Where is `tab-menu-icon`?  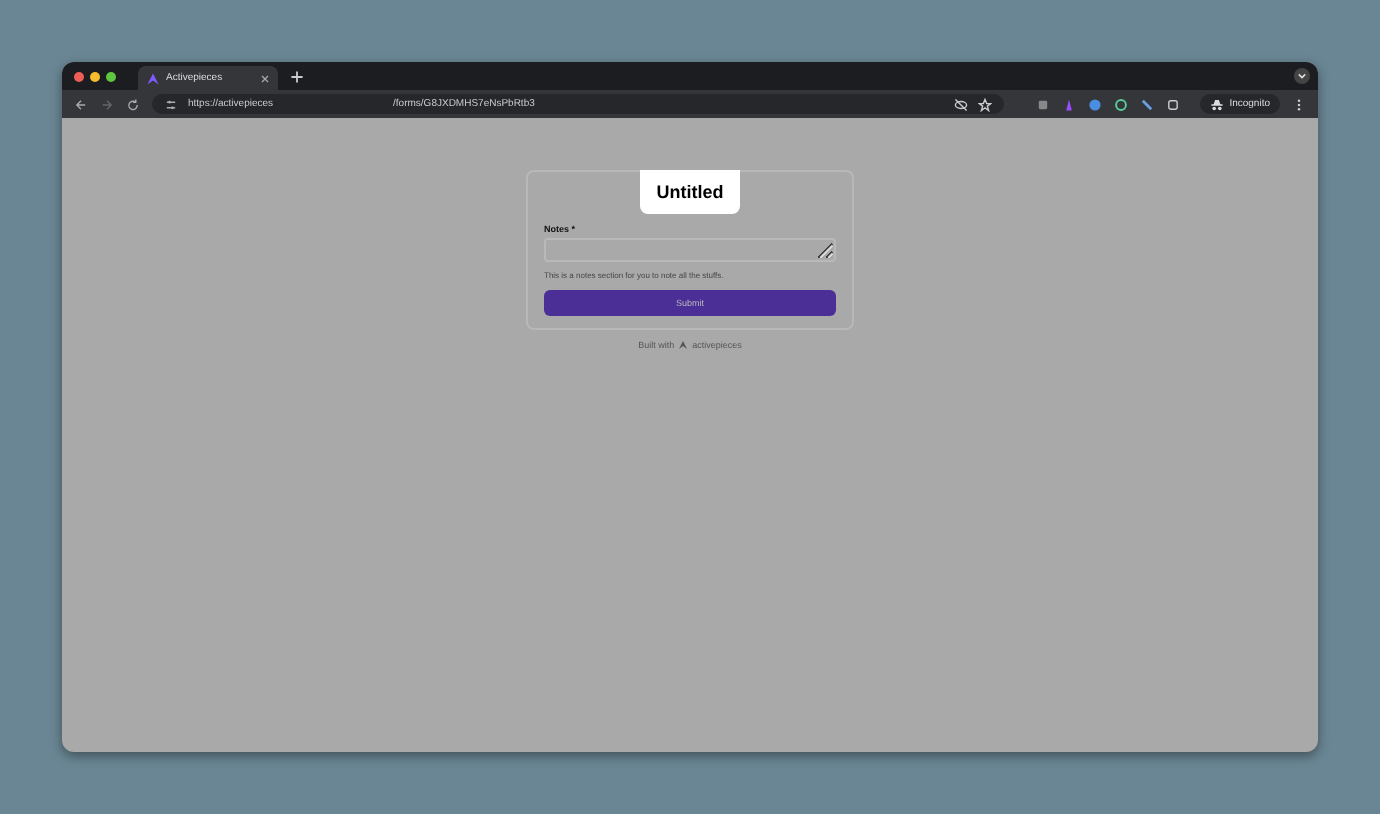 tab-menu-icon is located at coordinates (1302, 76).